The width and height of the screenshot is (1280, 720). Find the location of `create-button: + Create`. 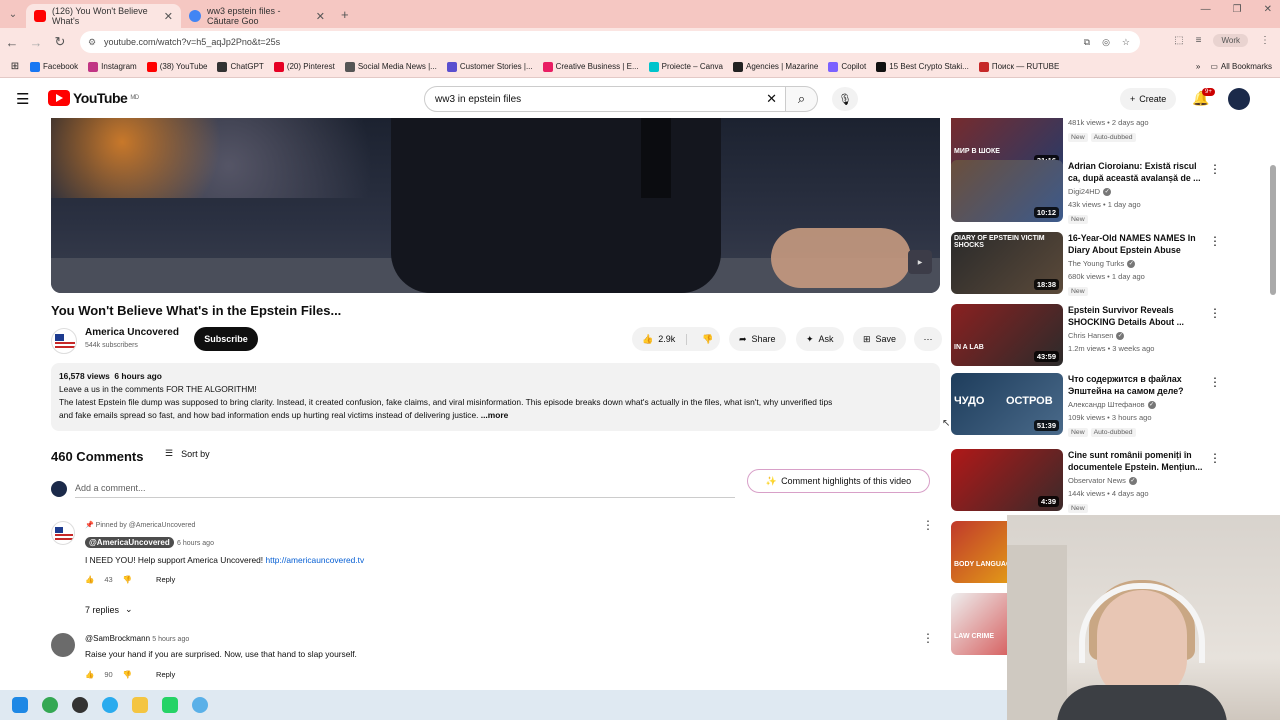

create-button: + Create is located at coordinates (1148, 99).